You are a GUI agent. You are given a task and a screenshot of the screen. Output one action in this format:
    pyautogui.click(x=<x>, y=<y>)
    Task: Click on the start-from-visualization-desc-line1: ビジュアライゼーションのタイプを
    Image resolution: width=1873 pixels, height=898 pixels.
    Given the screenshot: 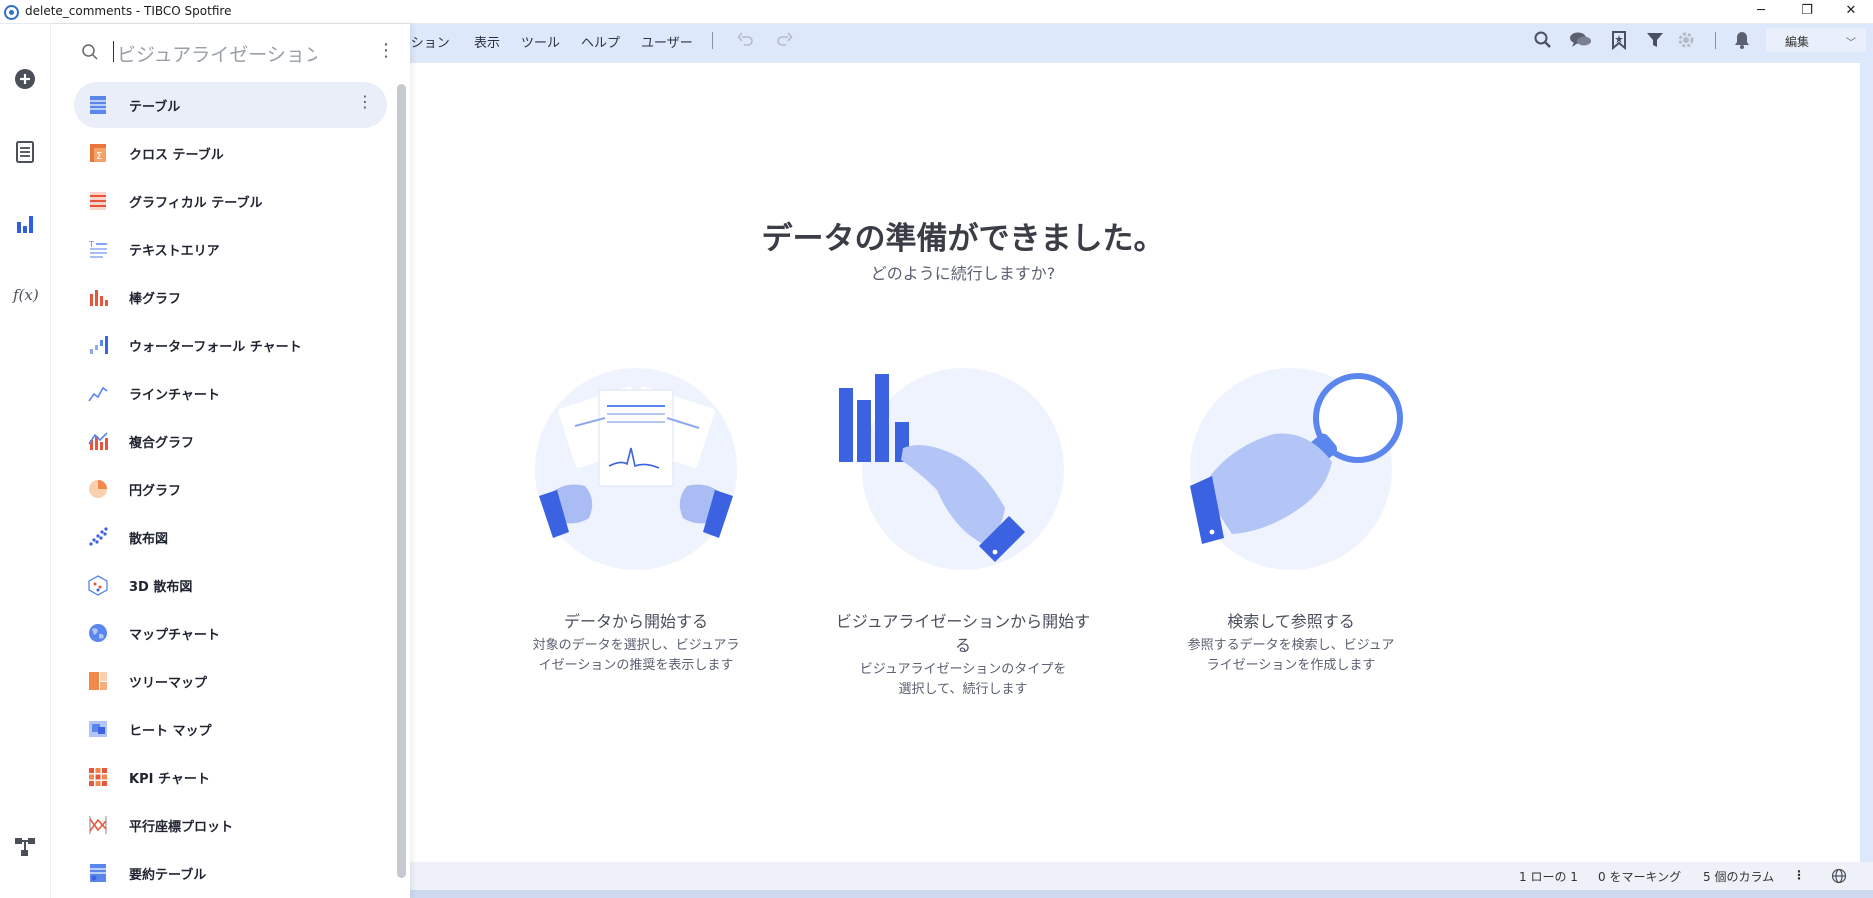 What is the action you would take?
    pyautogui.click(x=963, y=669)
    